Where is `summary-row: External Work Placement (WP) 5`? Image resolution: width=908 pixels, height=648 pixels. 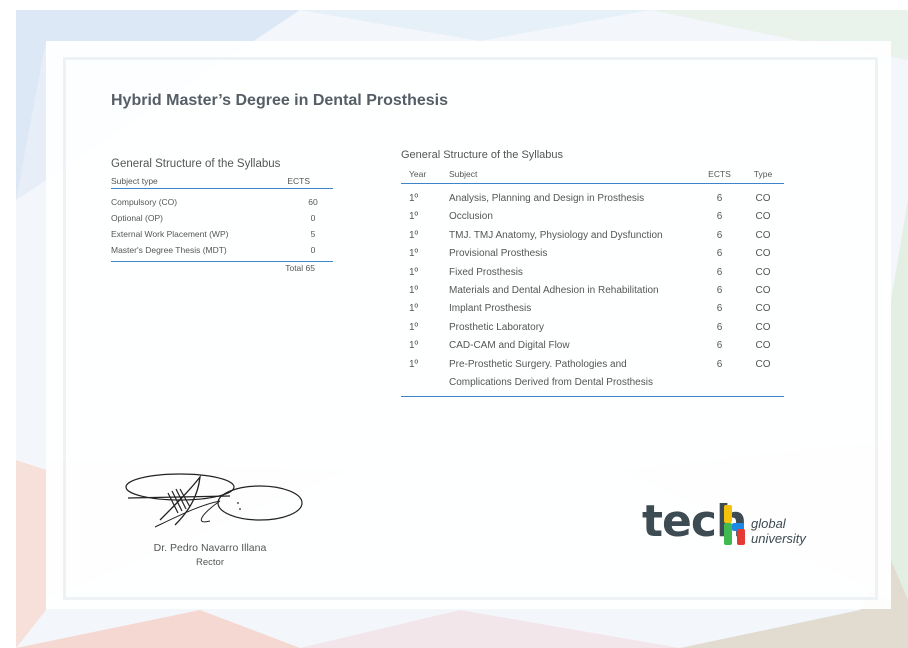 summary-row: External Work Placement (WP) 5 is located at coordinates (222, 234).